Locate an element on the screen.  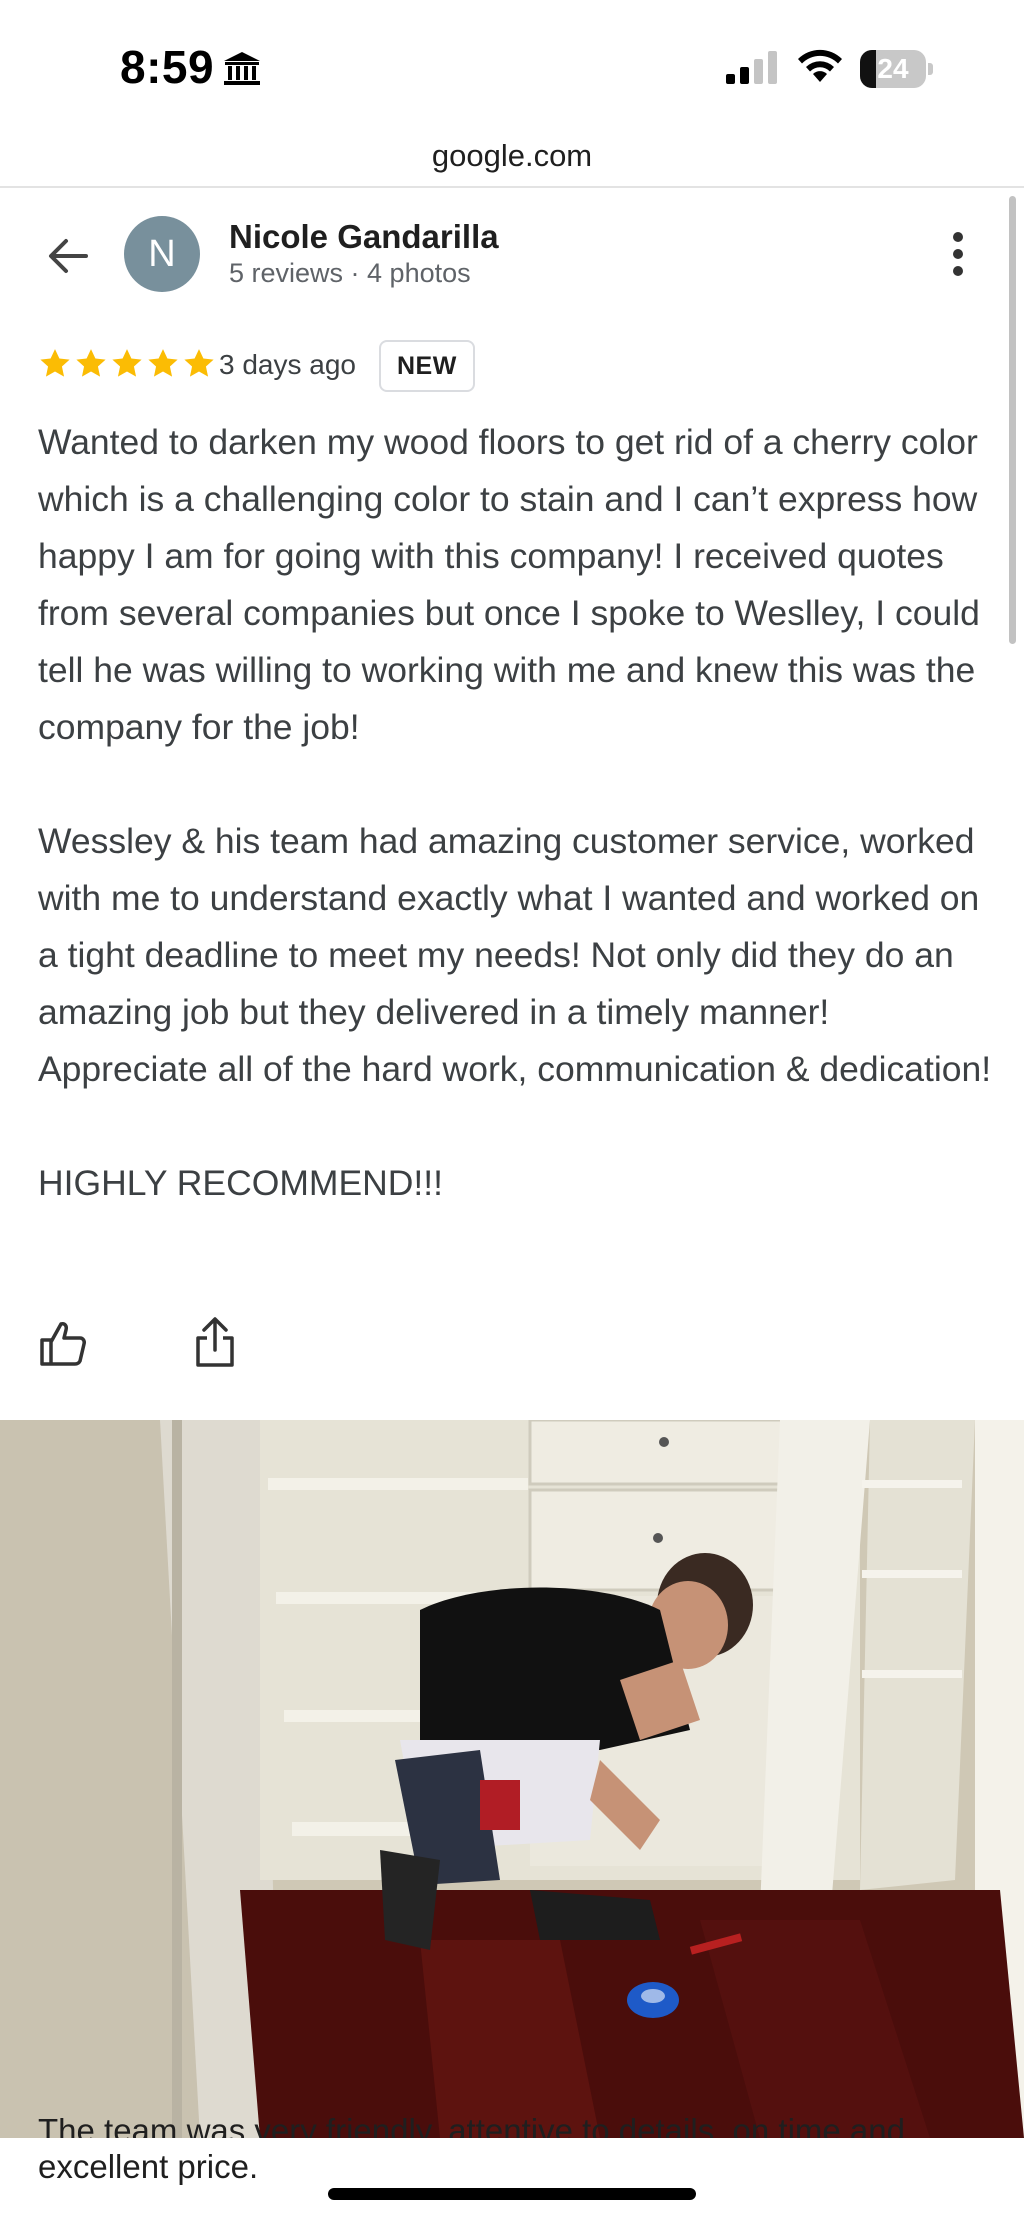
reviewer-meta: 5 reviews · 4 photos is located at coordinates (350, 273).